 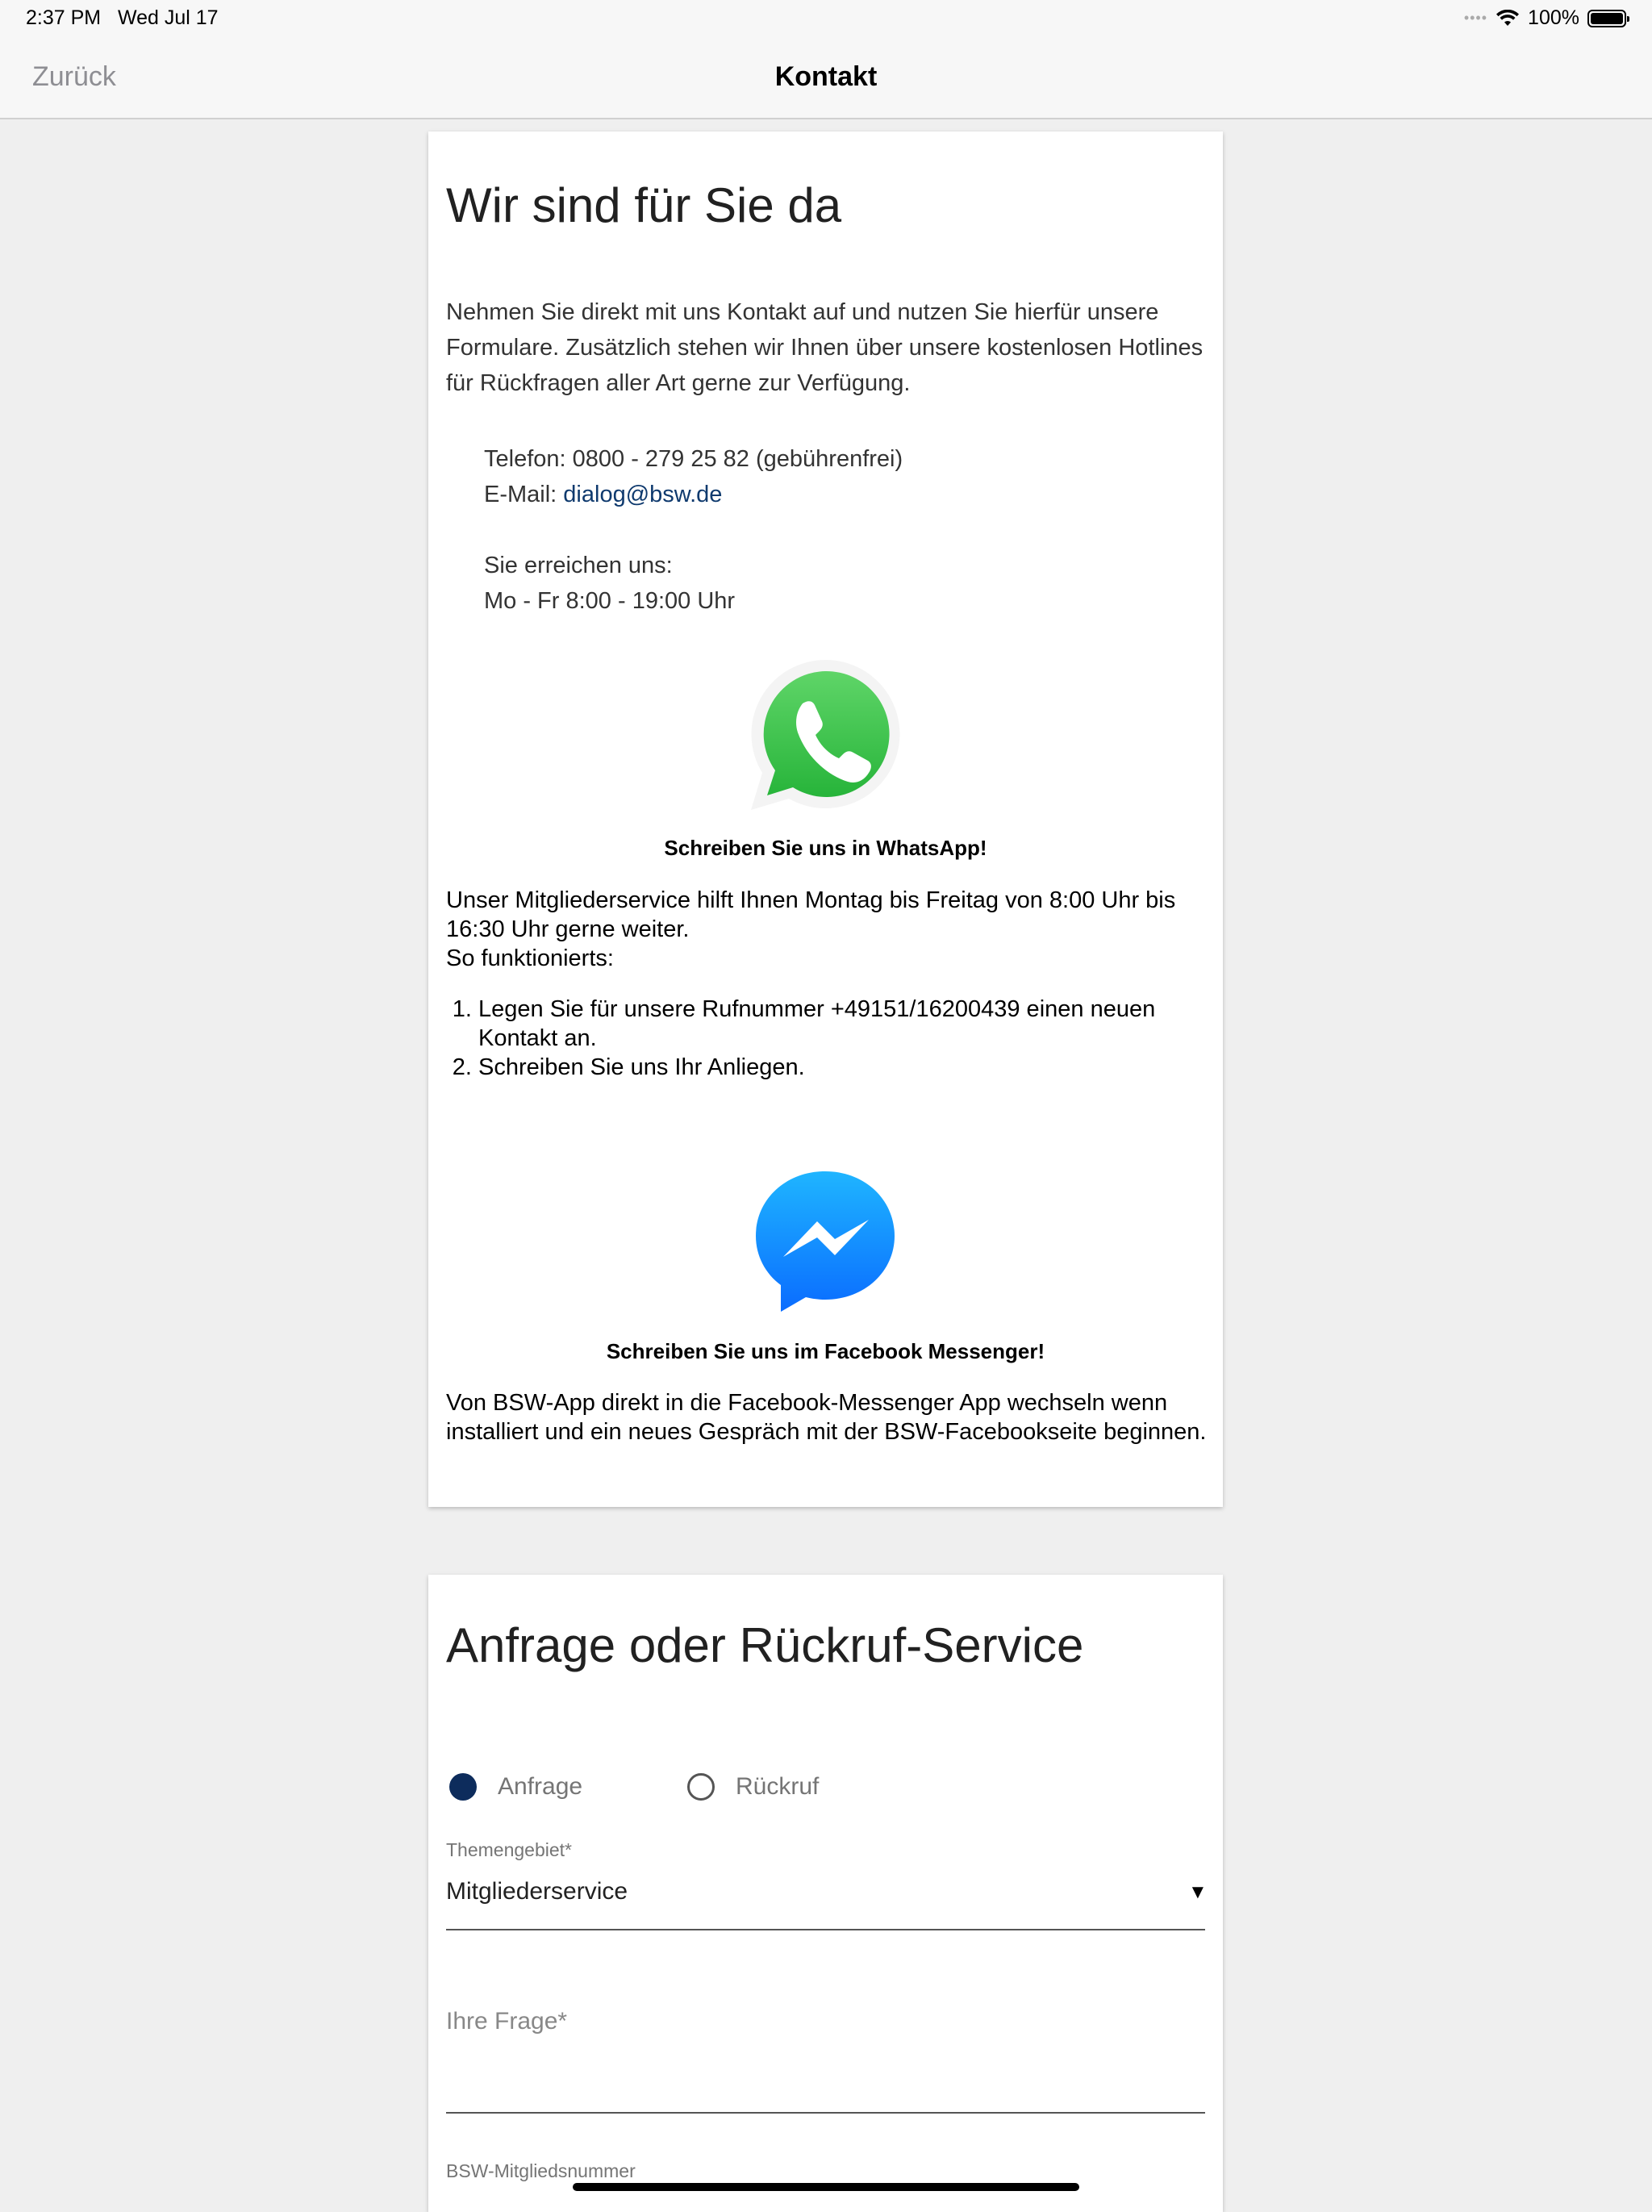 I want to click on topic-label: Themengebiet*, so click(x=509, y=1849).